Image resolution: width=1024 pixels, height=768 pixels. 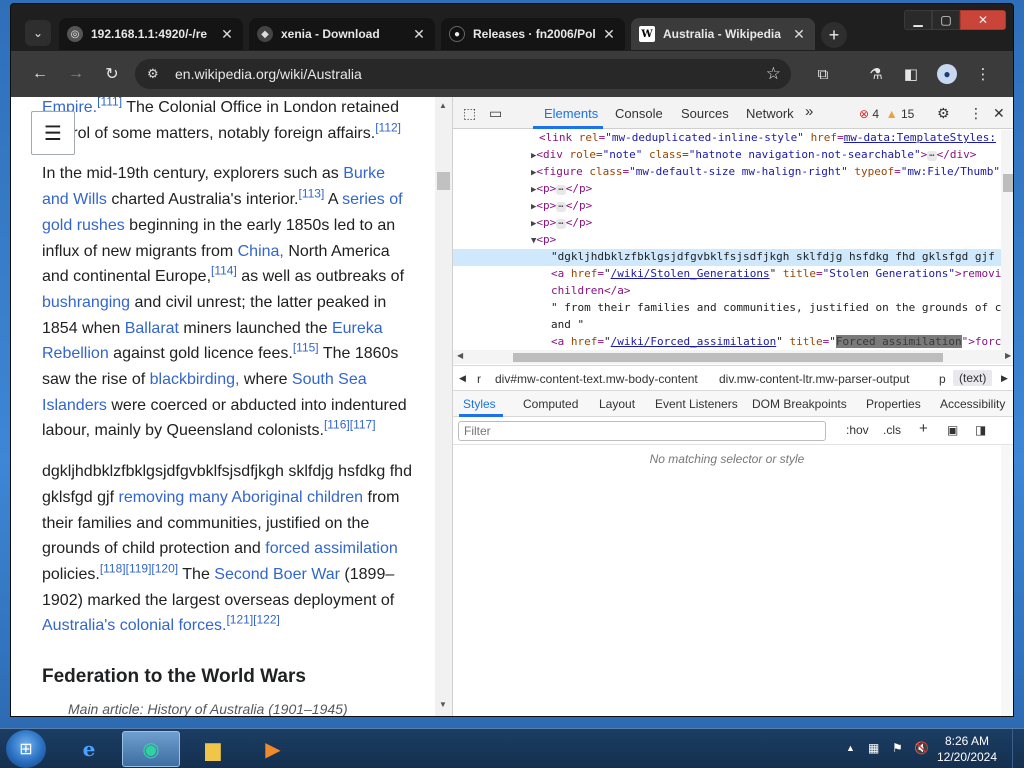 What do you see at coordinates (873, 748) in the screenshot?
I see `network-icon: ▦` at bounding box center [873, 748].